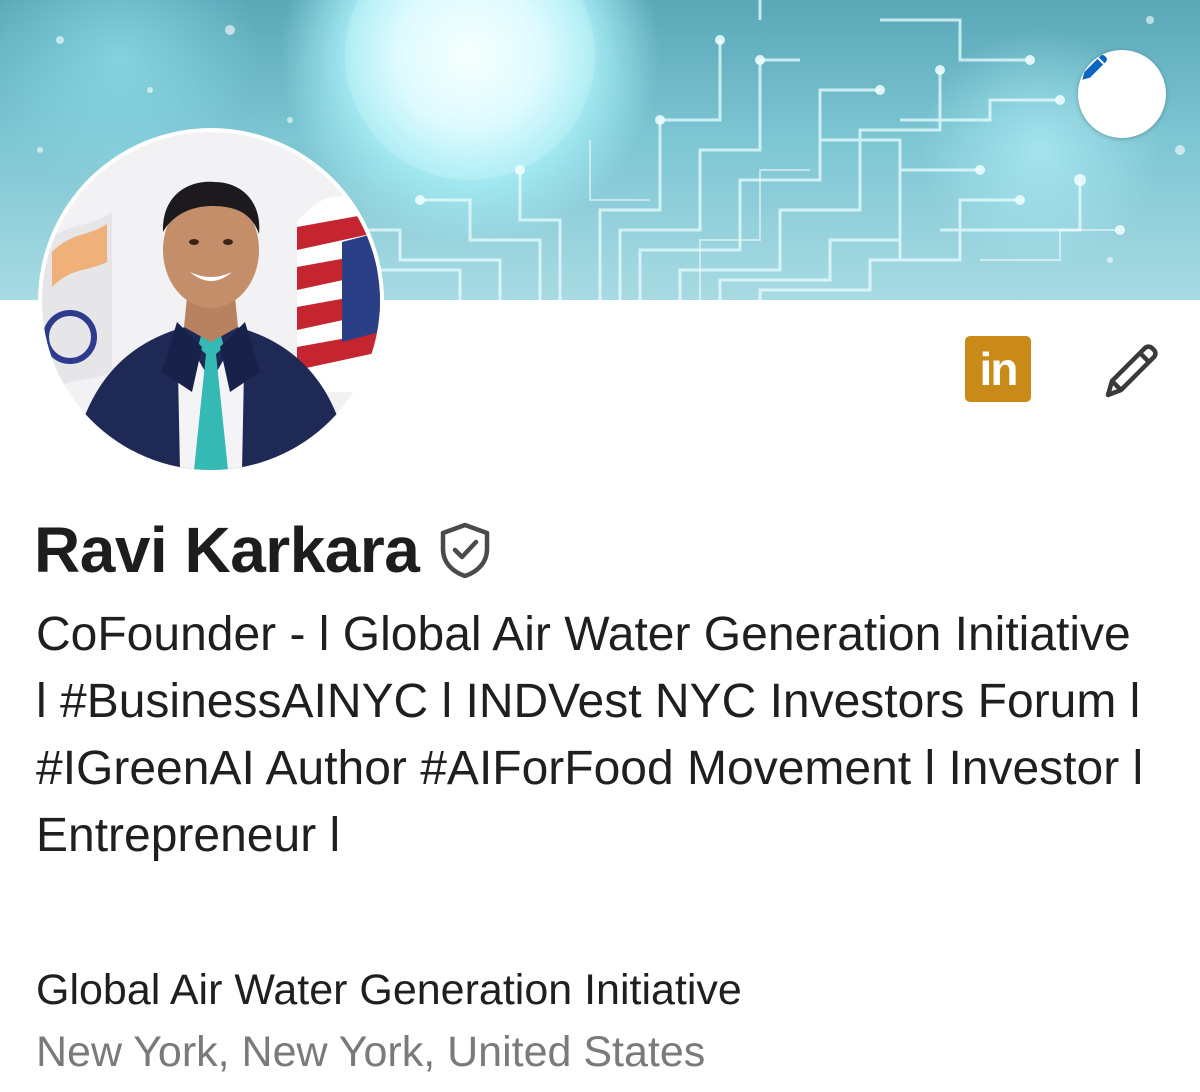 This screenshot has height=1092, width=1200. What do you see at coordinates (371, 1052) in the screenshot?
I see `profile-location: New York, New York, United States` at bounding box center [371, 1052].